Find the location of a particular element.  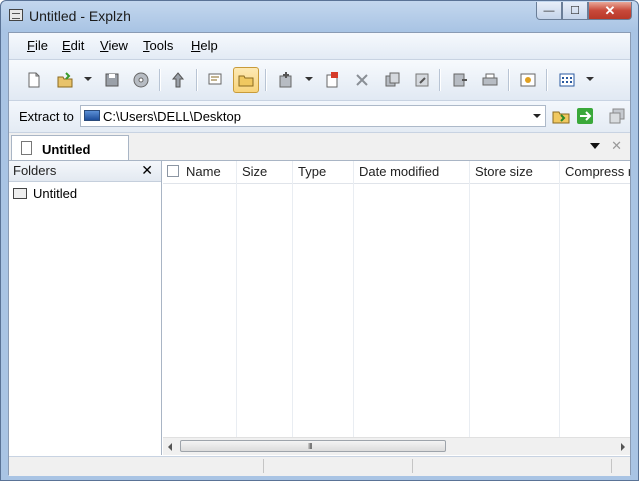

tab-strip: Untitled ✕ is located at coordinates (319, 147).